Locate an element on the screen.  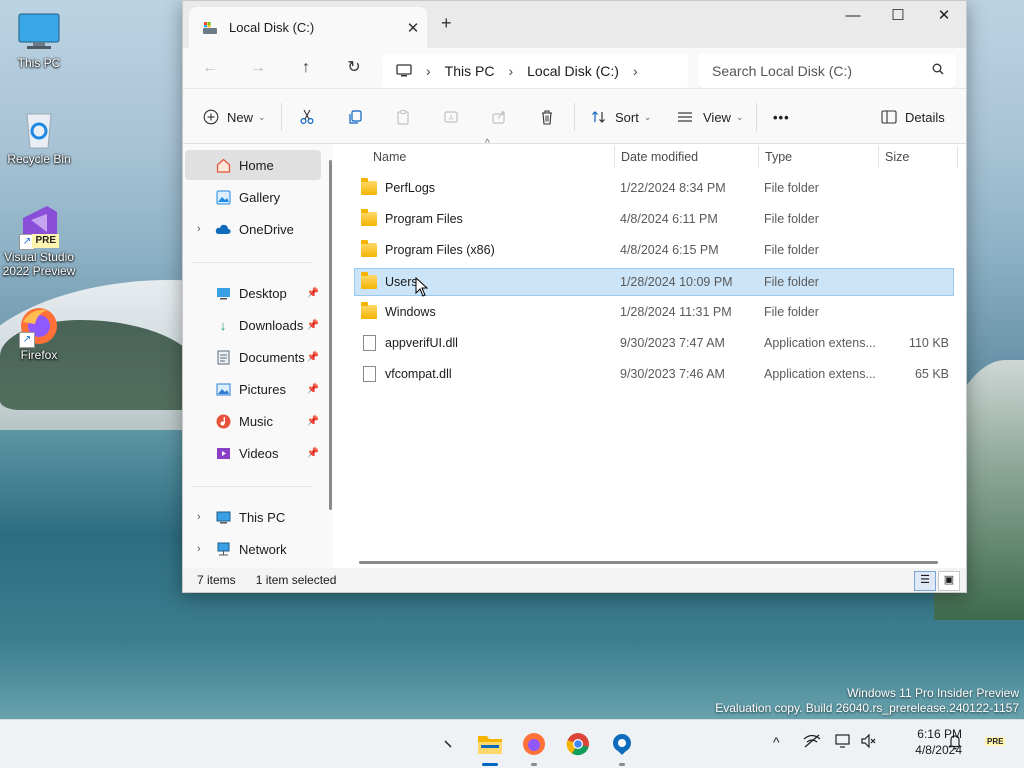
file-row: Windows 1/28/2024 11:31 PM File folder is located at coordinates (654, 312).